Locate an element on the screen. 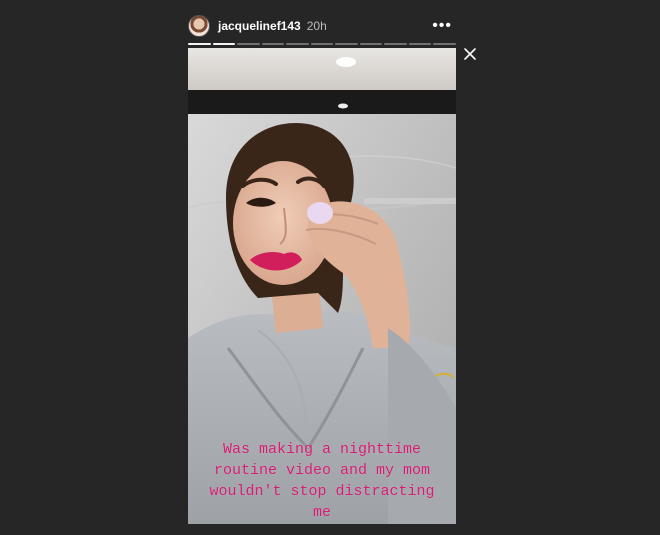 The width and height of the screenshot is (660, 535). username: jacquelinef143 is located at coordinates (259, 26).